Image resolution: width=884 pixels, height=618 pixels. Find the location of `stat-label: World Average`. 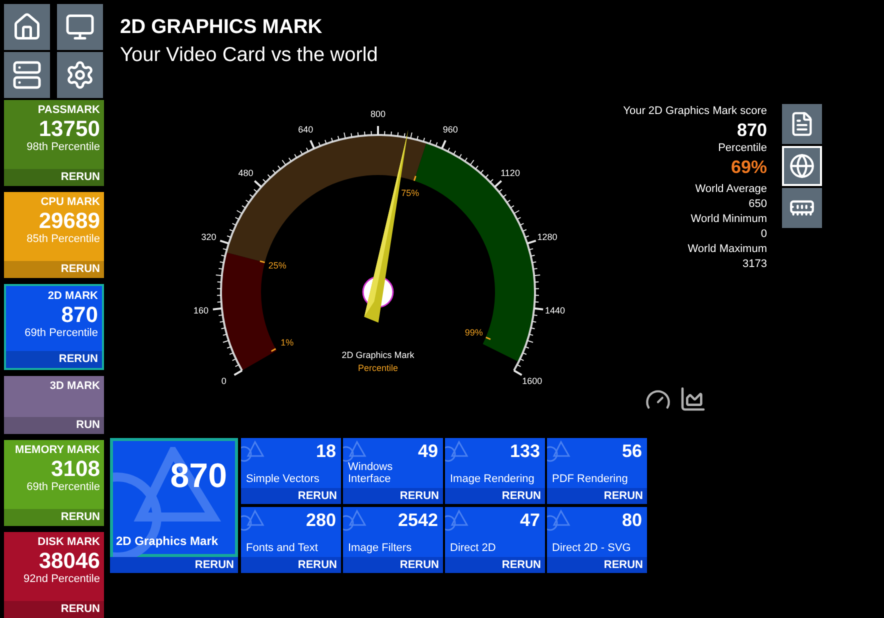

stat-label: World Average is located at coordinates (731, 189).